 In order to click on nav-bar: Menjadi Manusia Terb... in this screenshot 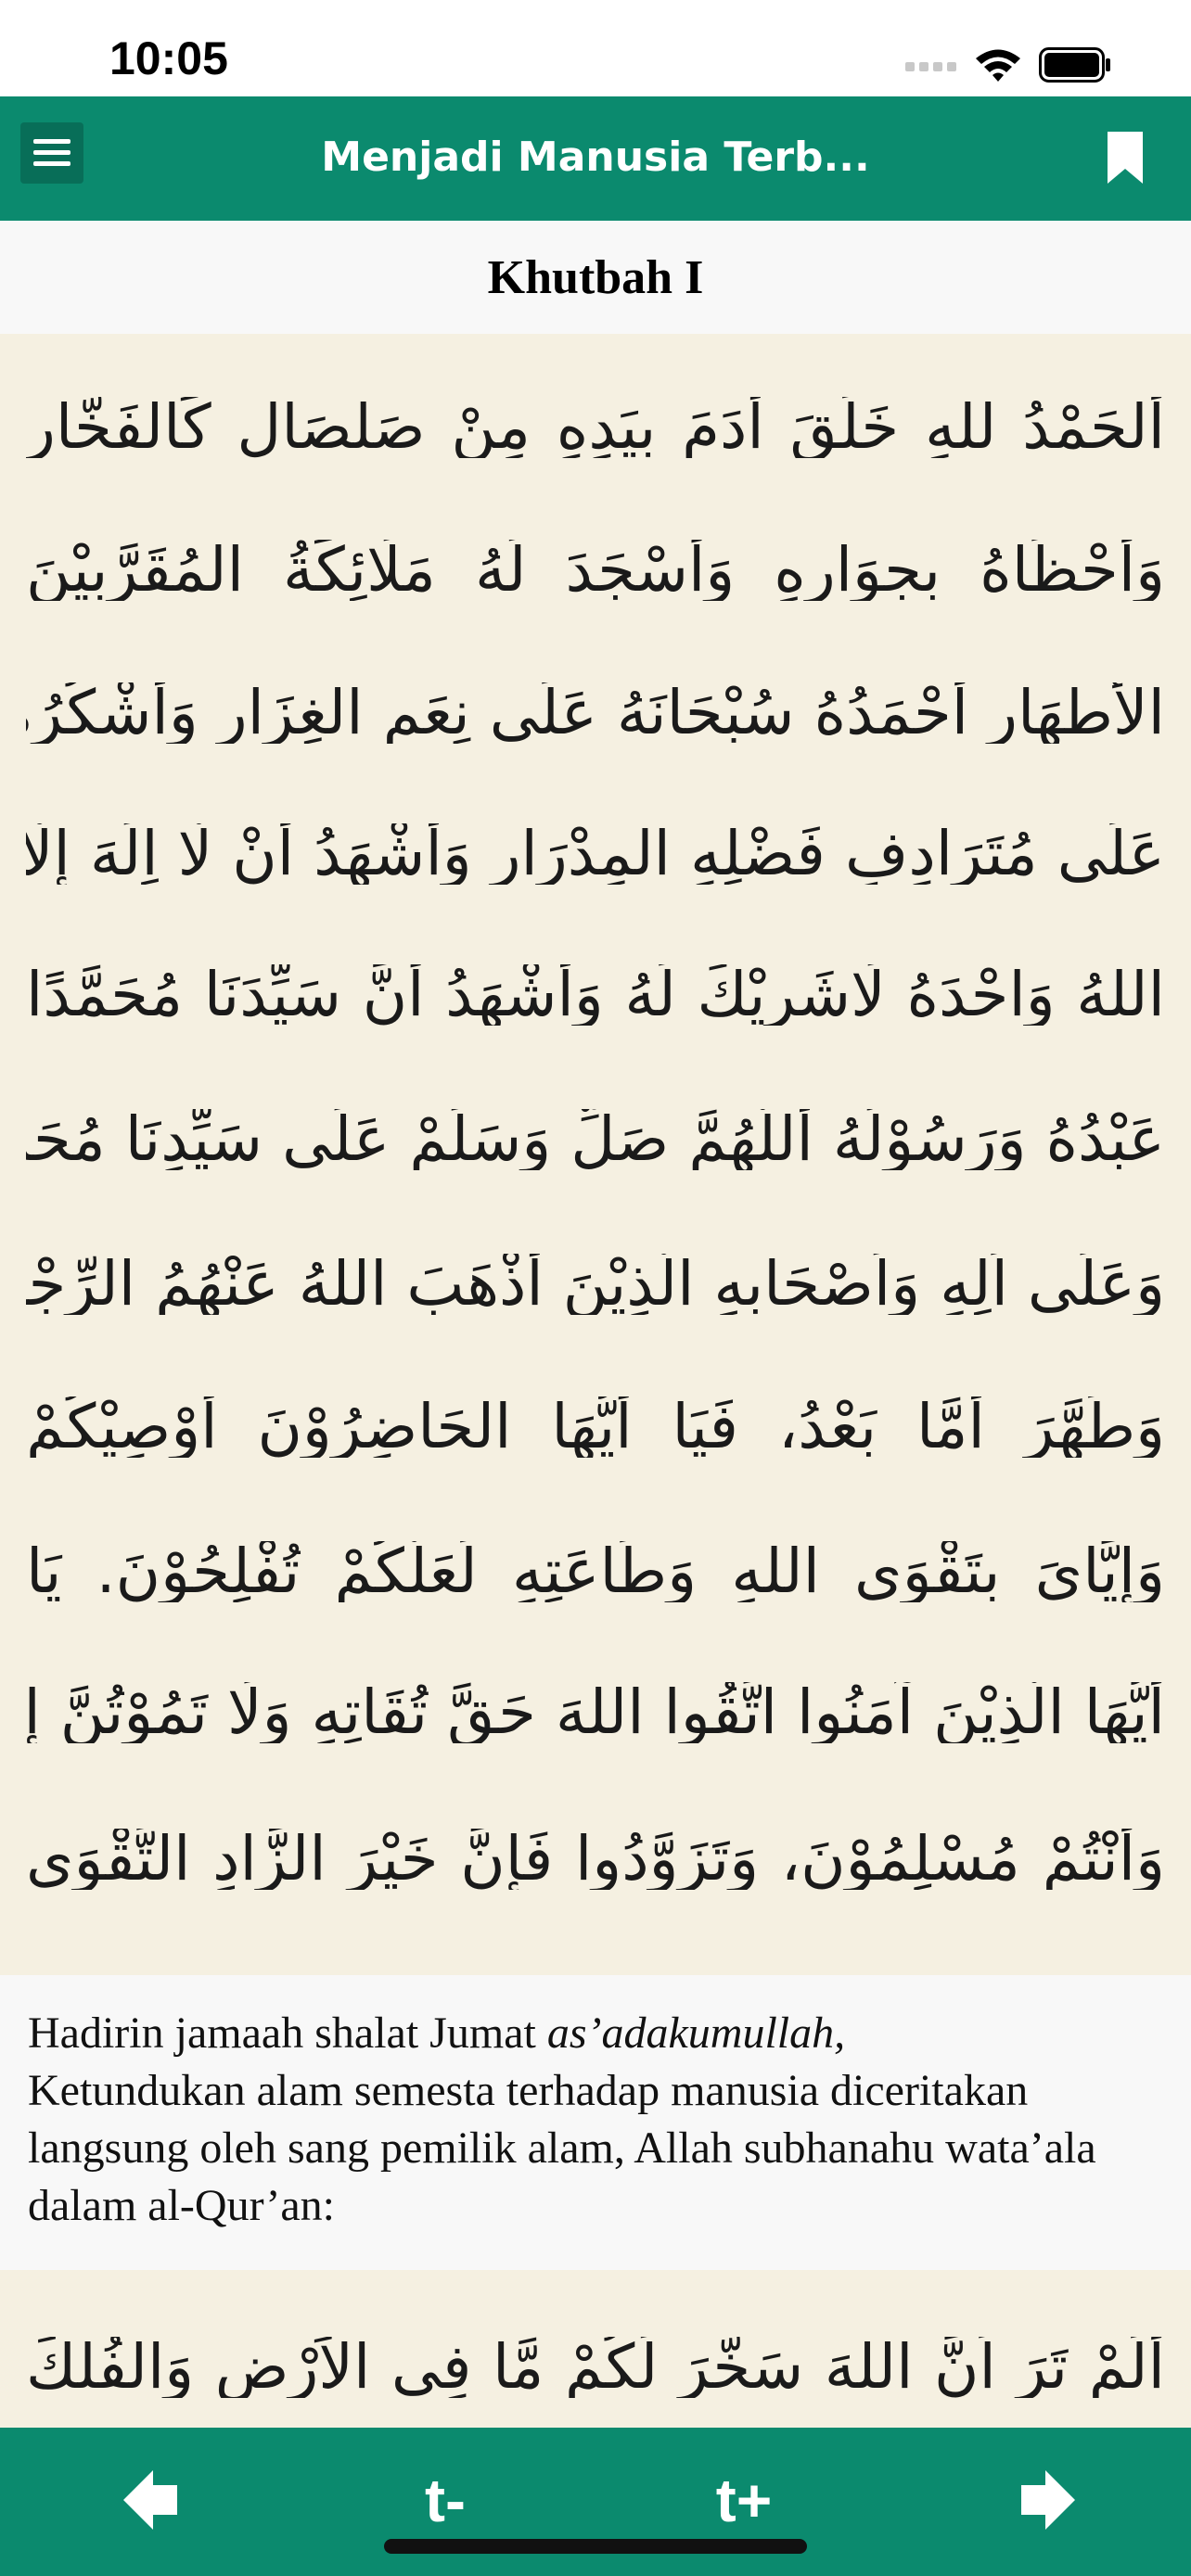, I will do `click(595, 158)`.